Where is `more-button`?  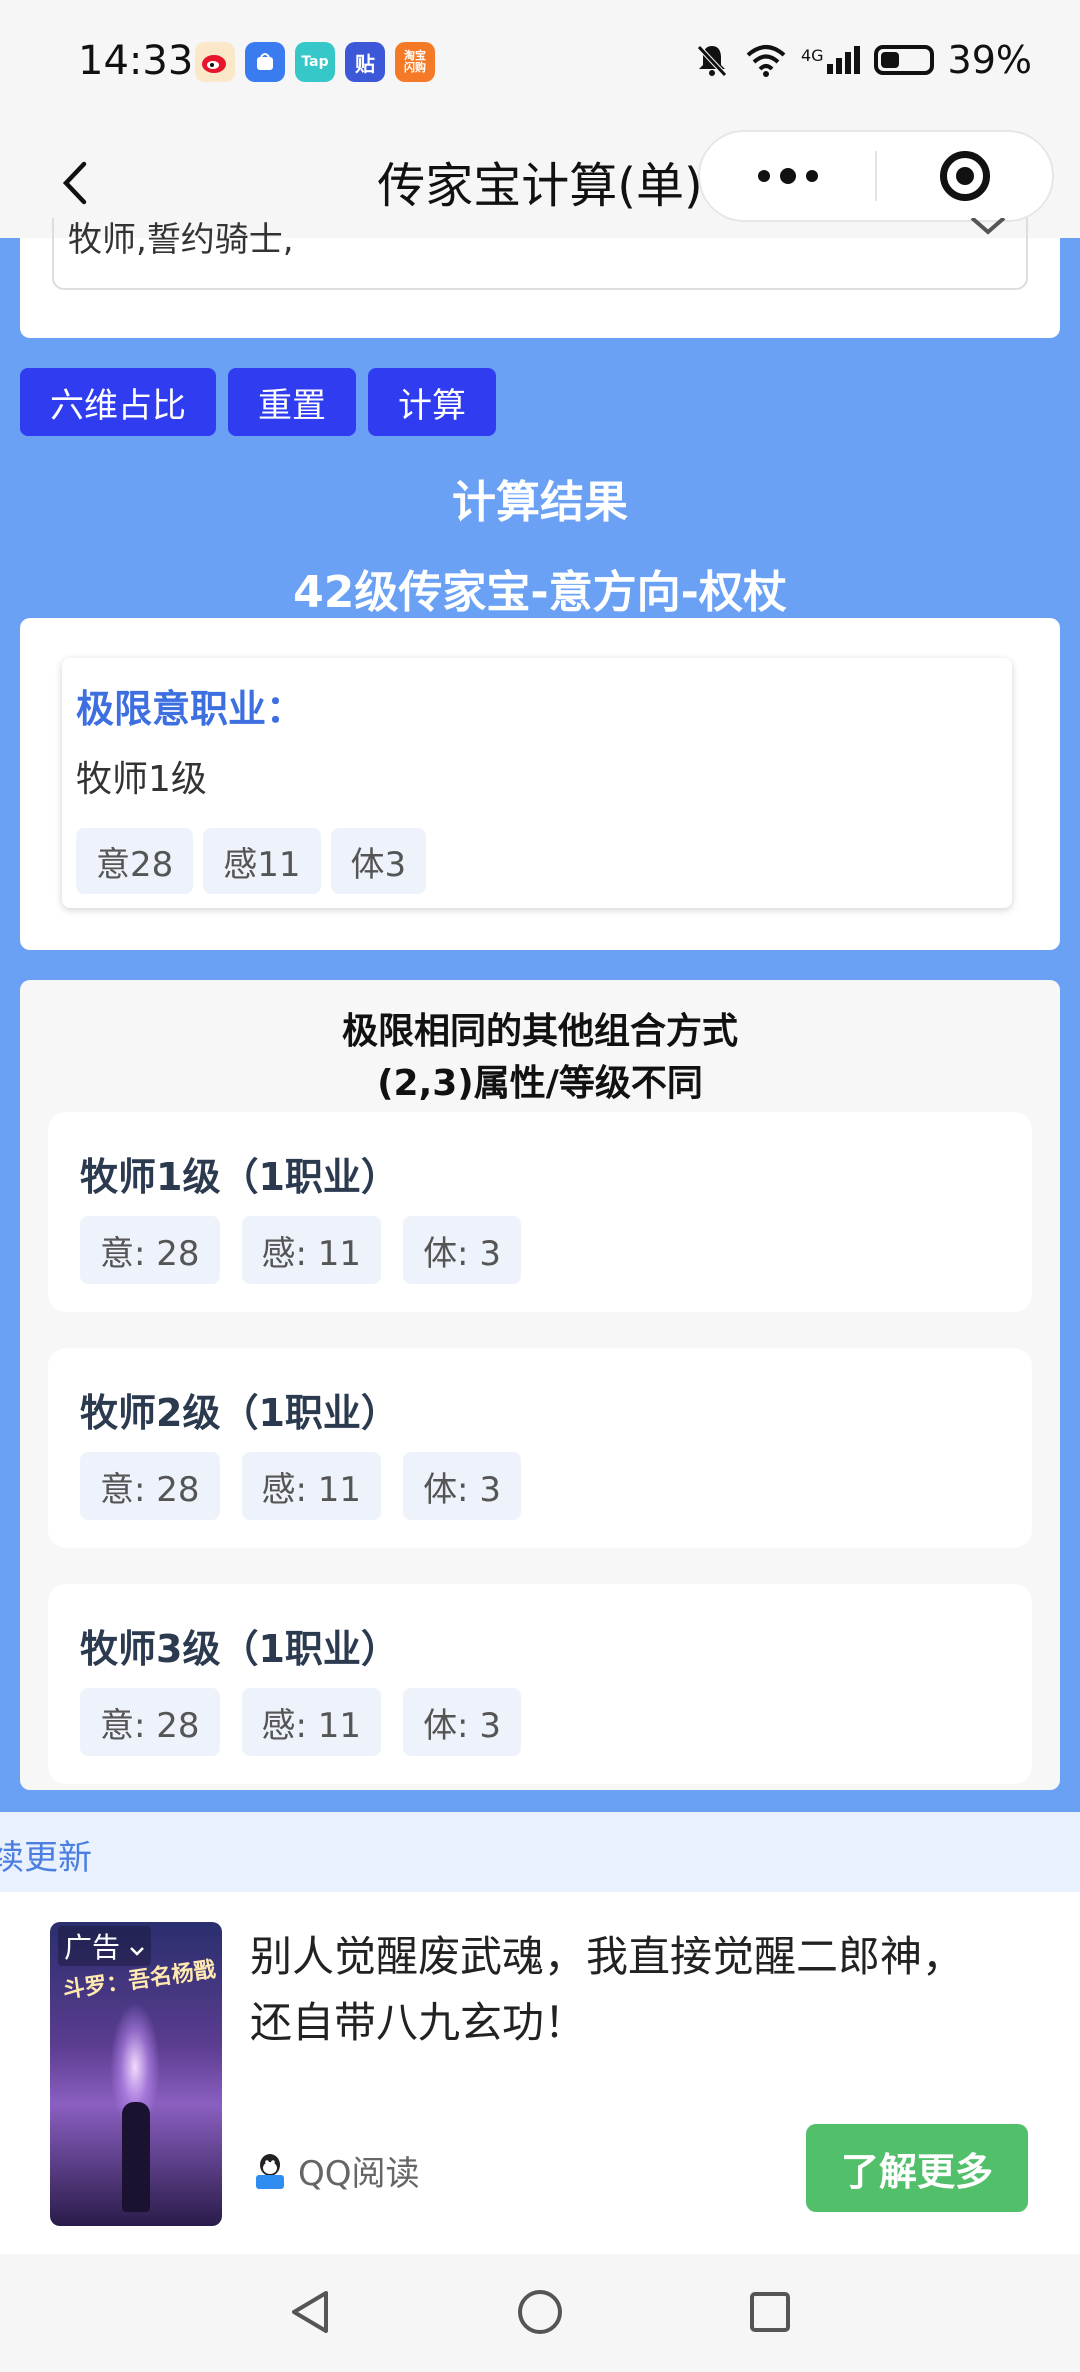
more-button is located at coordinates (787, 176).